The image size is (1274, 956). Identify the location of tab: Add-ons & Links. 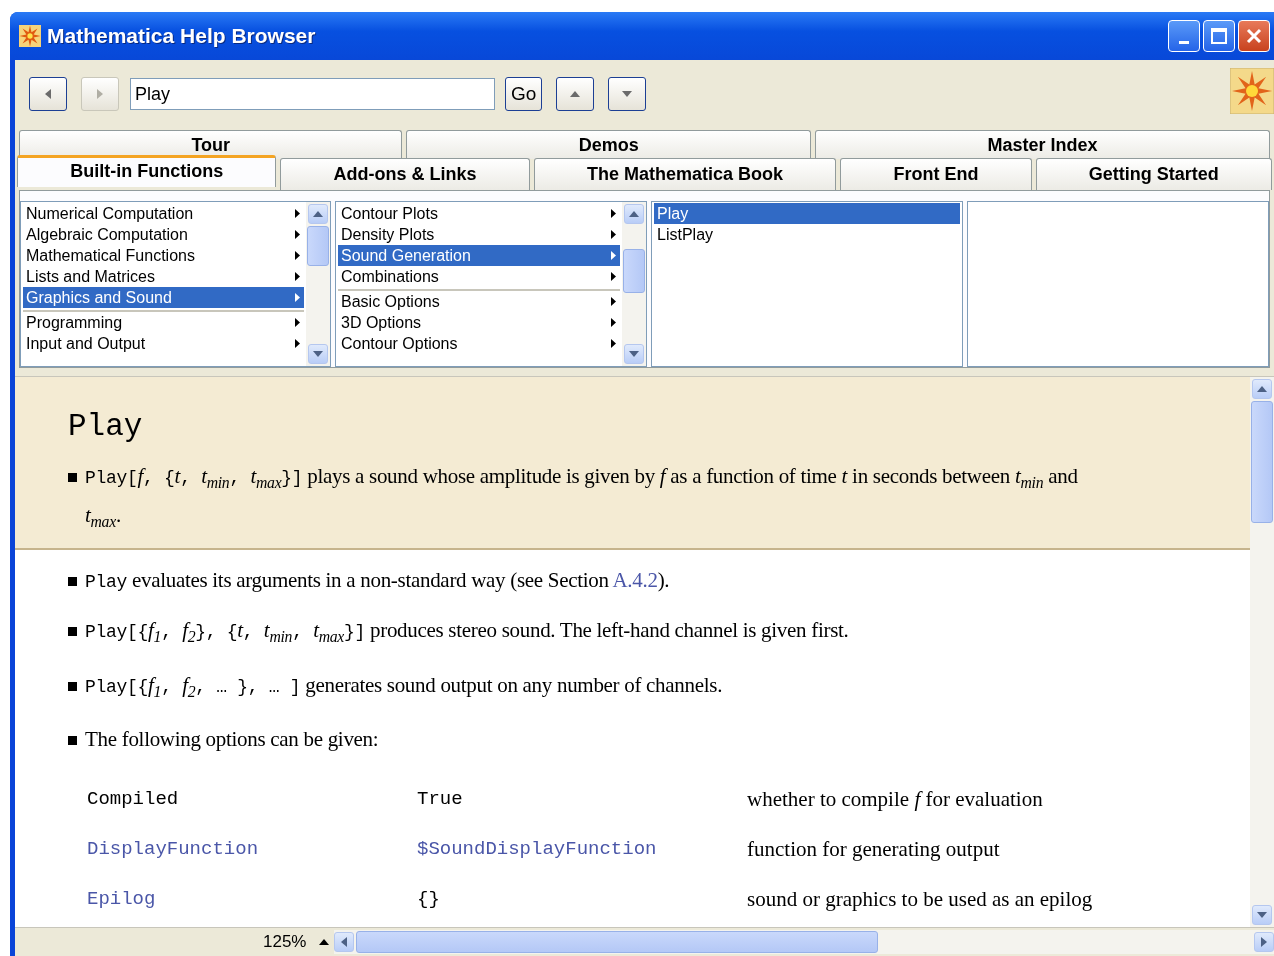
(405, 174).